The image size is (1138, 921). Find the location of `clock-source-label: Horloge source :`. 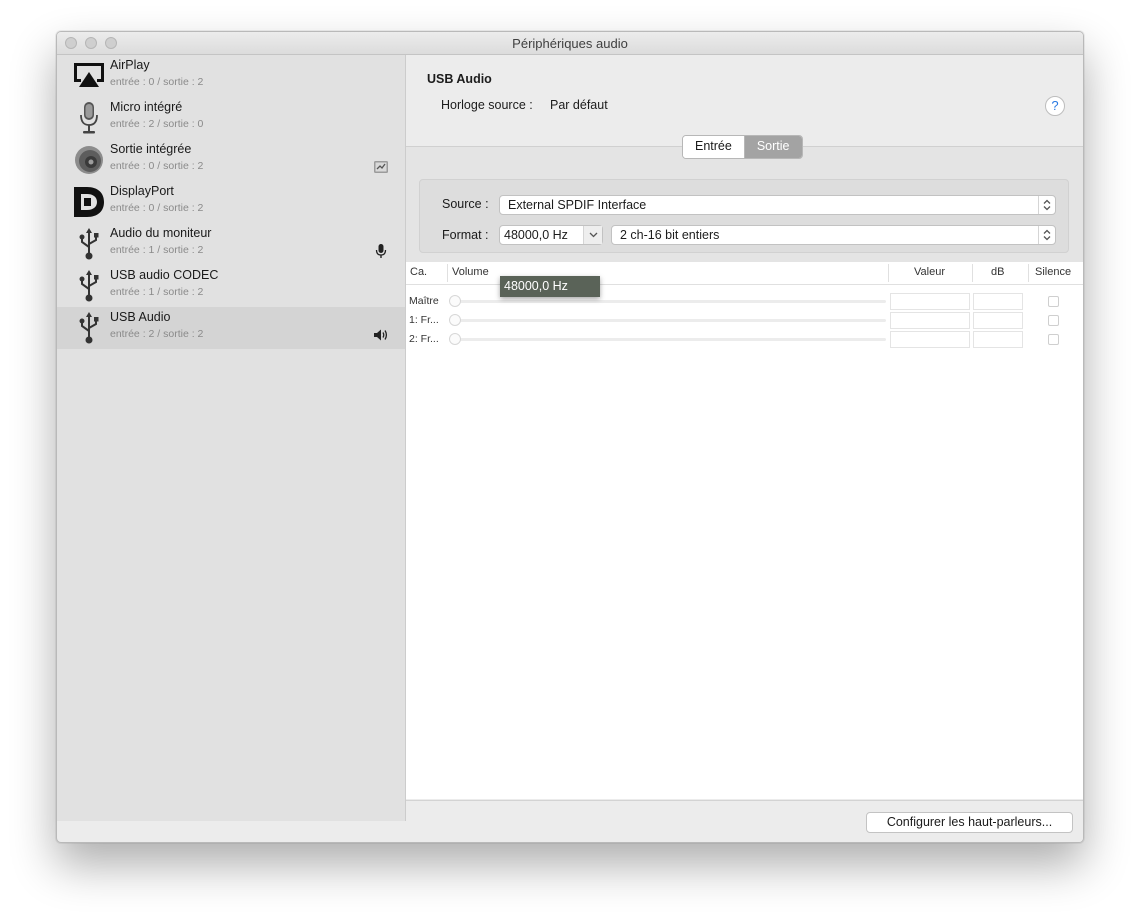

clock-source-label: Horloge source : is located at coordinates (487, 105).